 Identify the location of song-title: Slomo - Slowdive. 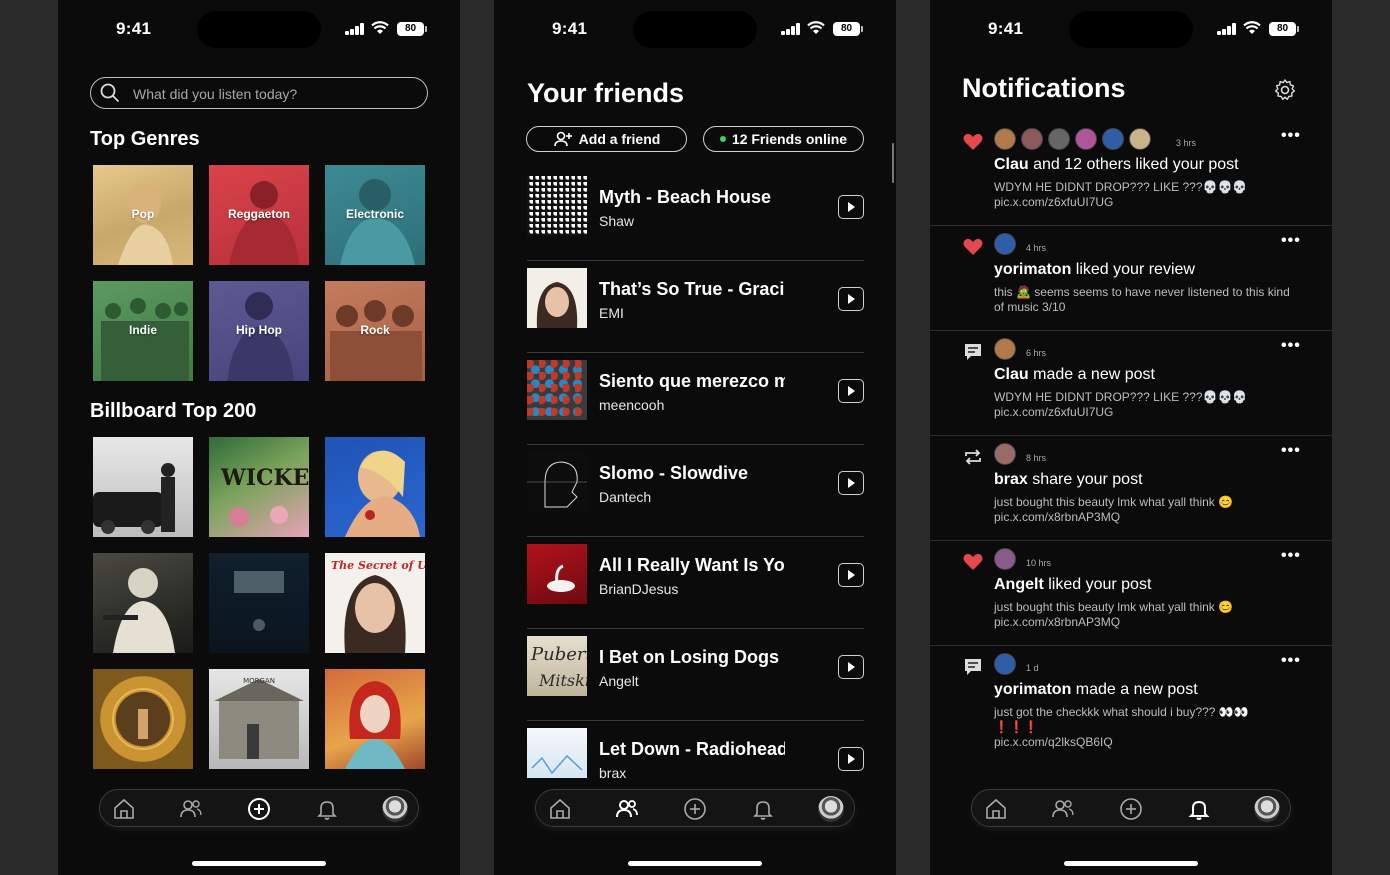
(674, 473).